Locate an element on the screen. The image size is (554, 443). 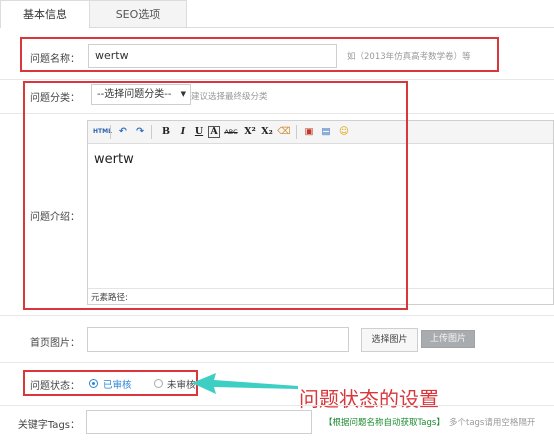
annotation-text: 问题状态的设置 is located at coordinates (369, 399).